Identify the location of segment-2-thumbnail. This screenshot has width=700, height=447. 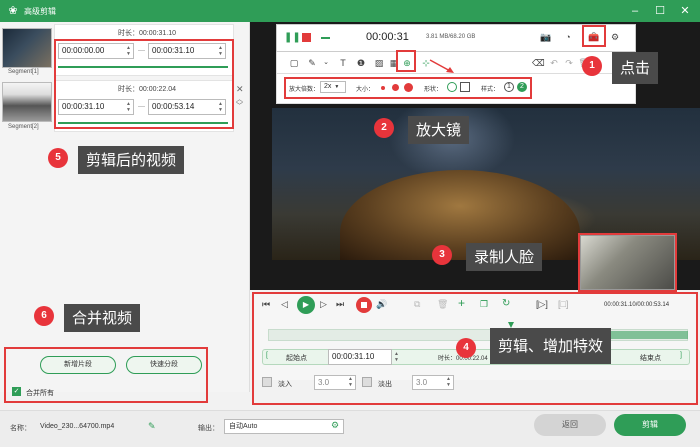
(27, 102).